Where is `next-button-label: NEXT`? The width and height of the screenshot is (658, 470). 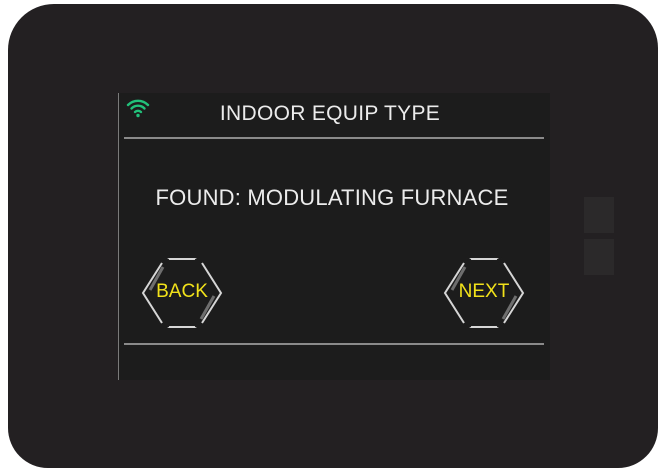
next-button-label: NEXT is located at coordinates (484, 291).